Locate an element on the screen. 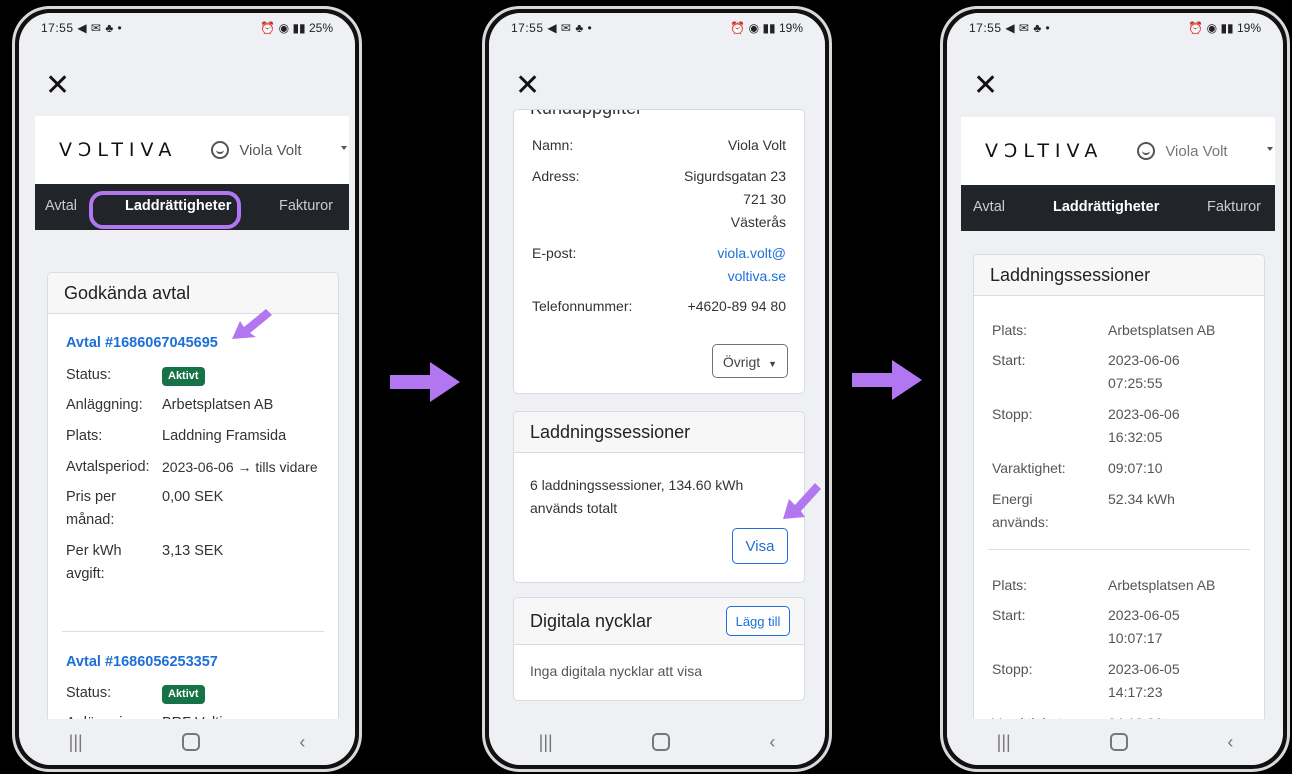 This screenshot has height=774, width=1292. energy-label: Energi is located at coordinates (1012, 499).